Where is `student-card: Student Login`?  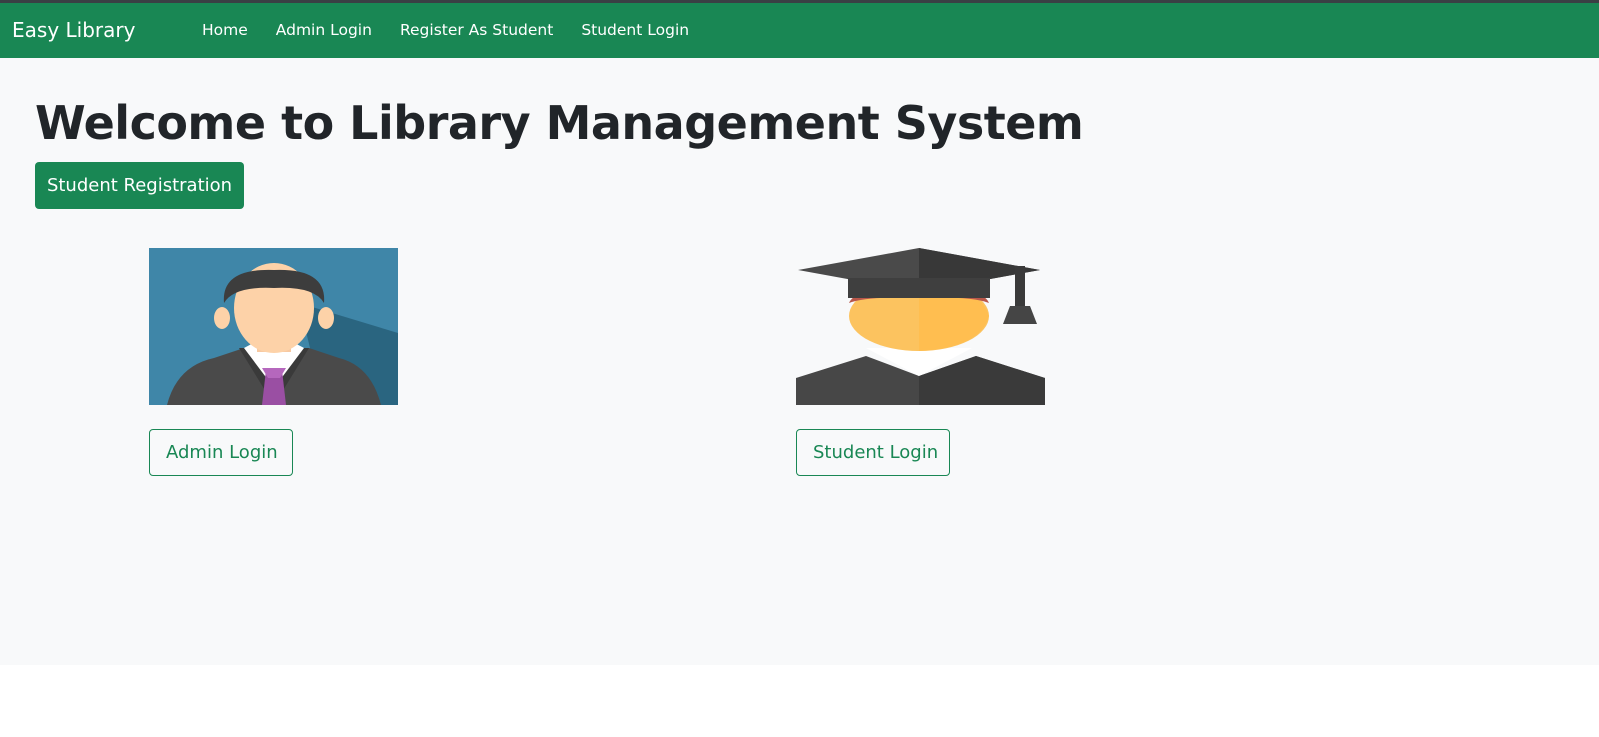 student-card: Student Login is located at coordinates (920, 362).